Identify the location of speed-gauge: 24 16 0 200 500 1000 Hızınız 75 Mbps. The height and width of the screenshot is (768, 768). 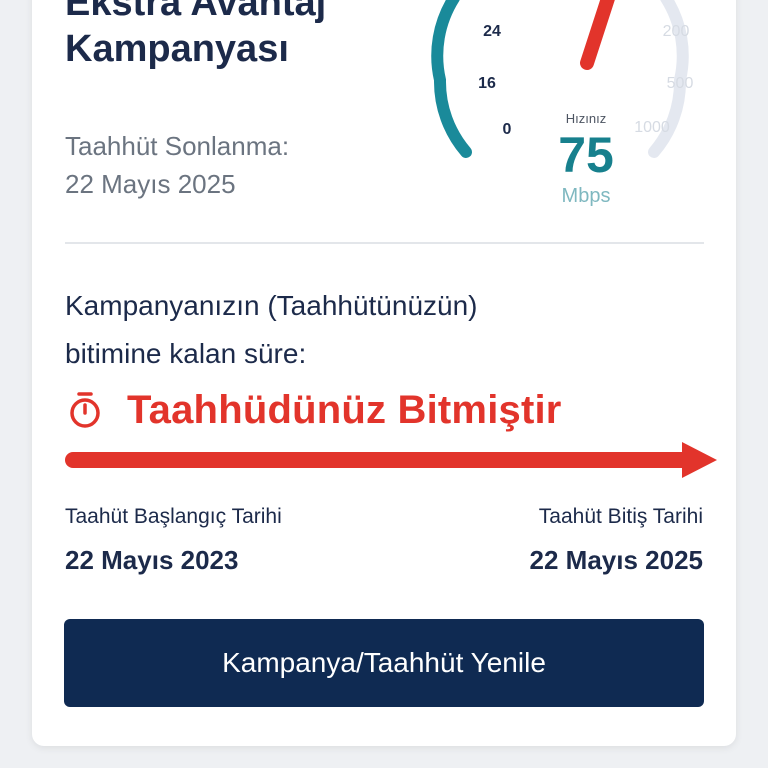
(562, 103).